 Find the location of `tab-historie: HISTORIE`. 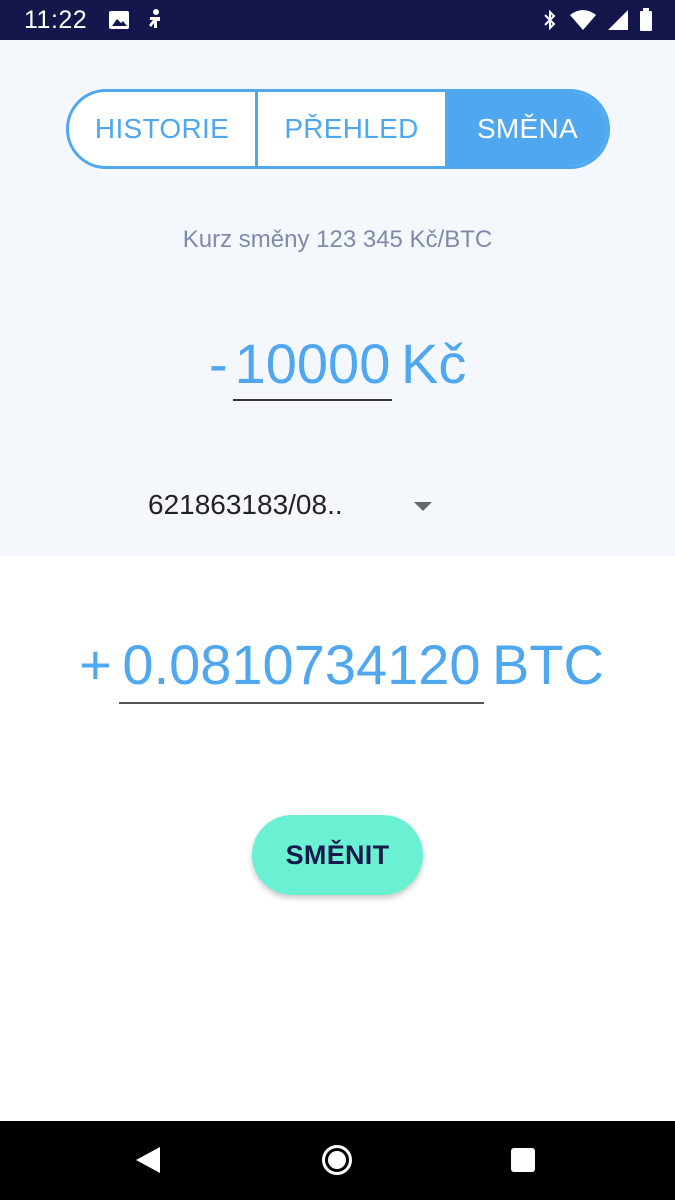

tab-historie: HISTORIE is located at coordinates (163, 129).